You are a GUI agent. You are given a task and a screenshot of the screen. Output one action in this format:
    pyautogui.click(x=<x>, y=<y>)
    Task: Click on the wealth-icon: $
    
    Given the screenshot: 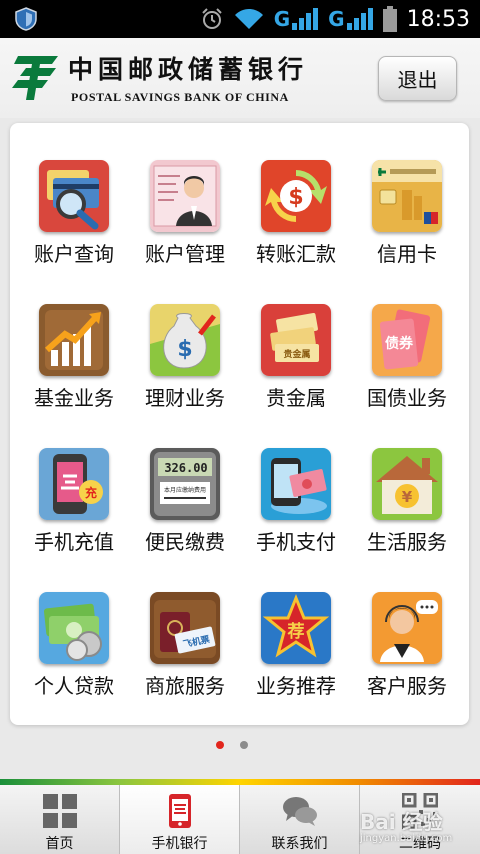 What is the action you would take?
    pyautogui.click(x=185, y=340)
    